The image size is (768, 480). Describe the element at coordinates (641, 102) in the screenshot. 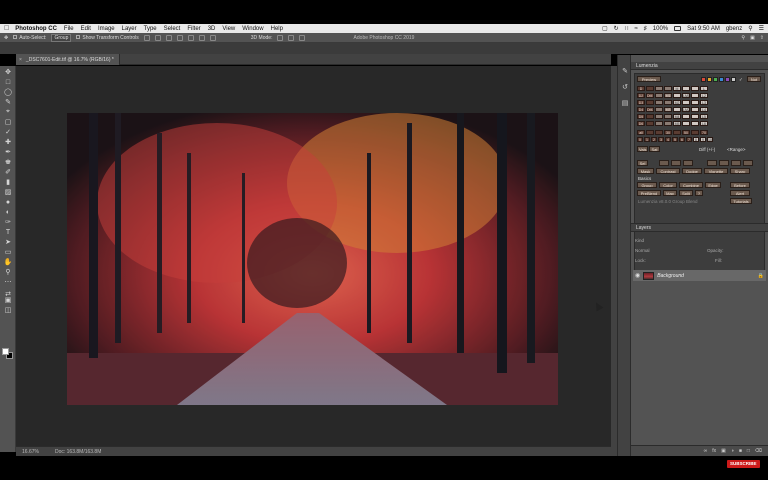

I see `zone-d3: D3` at that location.